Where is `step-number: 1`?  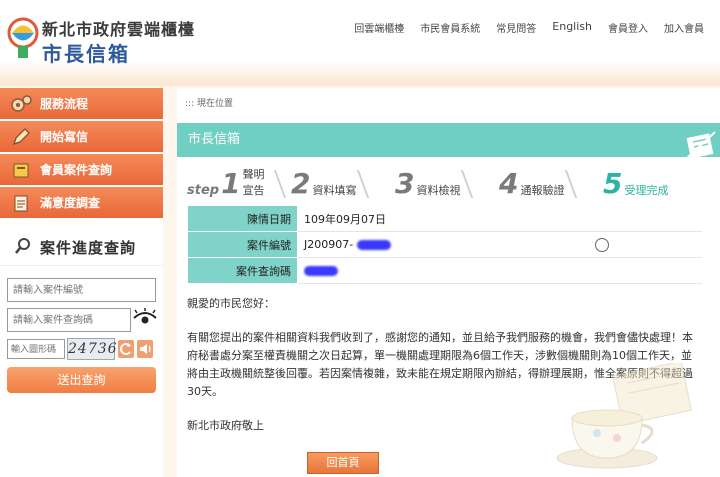
step-number: 1 is located at coordinates (231, 183).